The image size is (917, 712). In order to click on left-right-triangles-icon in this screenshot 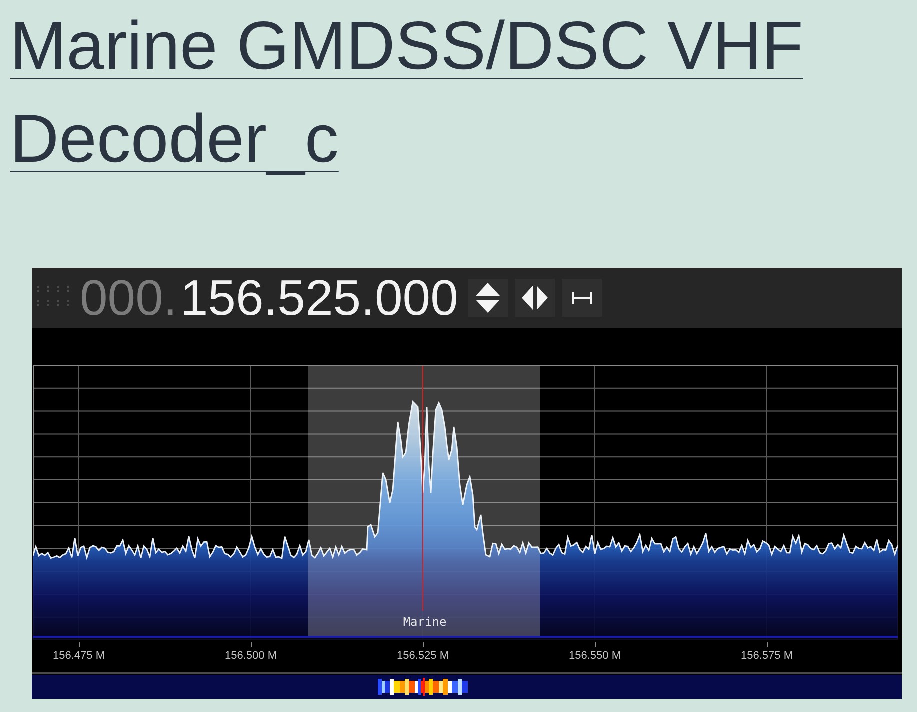, I will do `click(535, 298)`.